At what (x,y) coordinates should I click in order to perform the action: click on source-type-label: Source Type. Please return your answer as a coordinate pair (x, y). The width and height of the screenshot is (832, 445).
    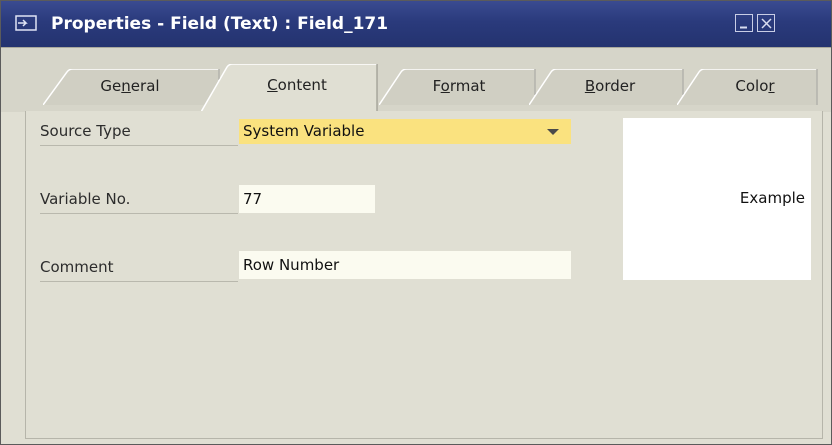
    Looking at the image, I should click on (85, 131).